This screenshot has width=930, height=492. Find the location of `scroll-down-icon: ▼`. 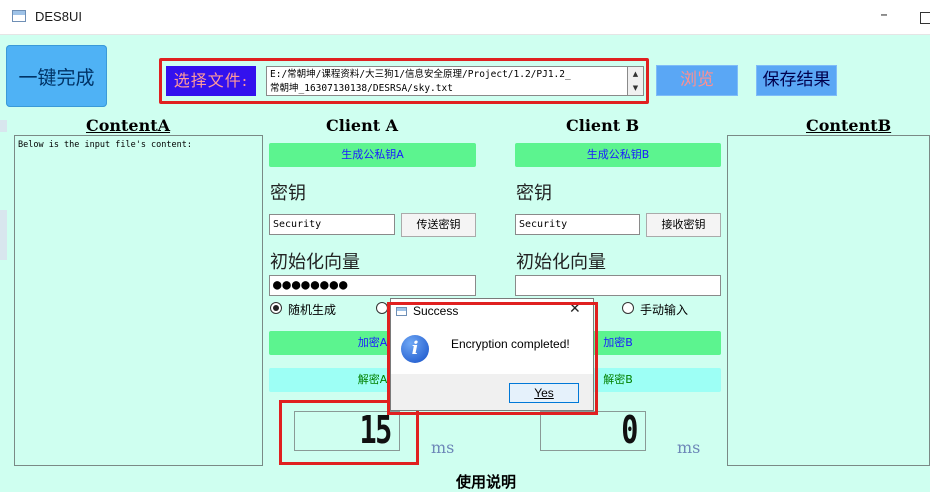

scroll-down-icon: ▼ is located at coordinates (635, 88).